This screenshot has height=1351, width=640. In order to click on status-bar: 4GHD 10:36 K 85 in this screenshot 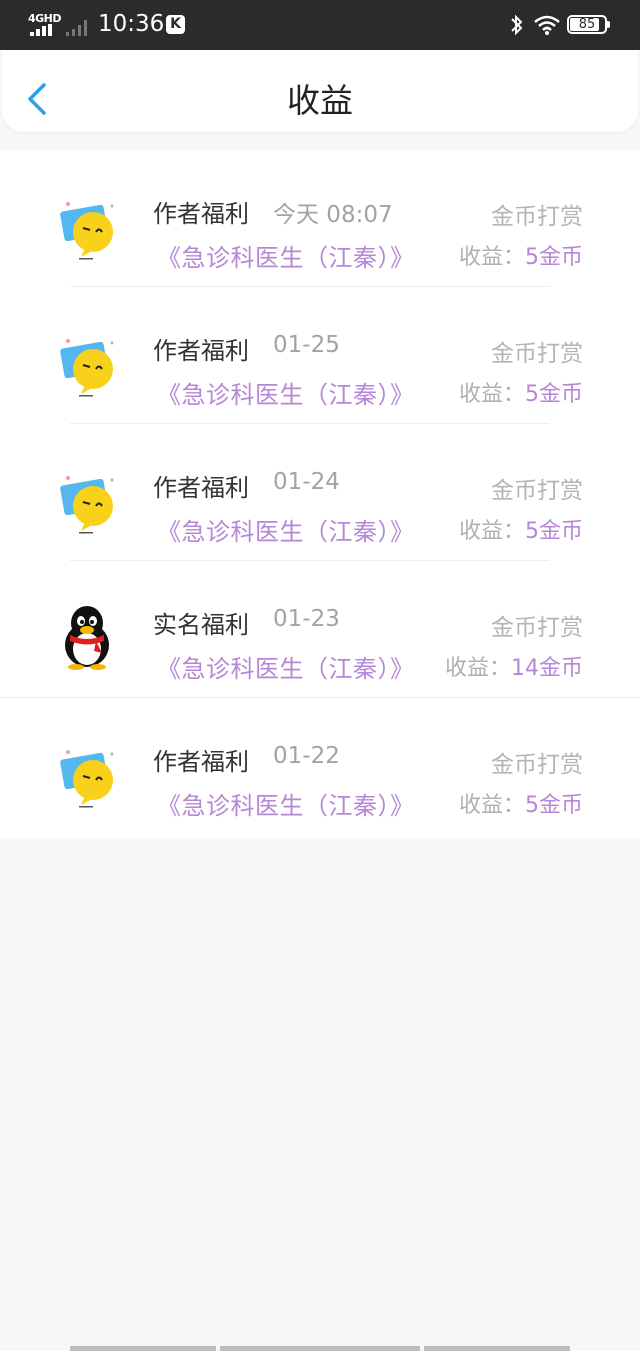, I will do `click(320, 25)`.